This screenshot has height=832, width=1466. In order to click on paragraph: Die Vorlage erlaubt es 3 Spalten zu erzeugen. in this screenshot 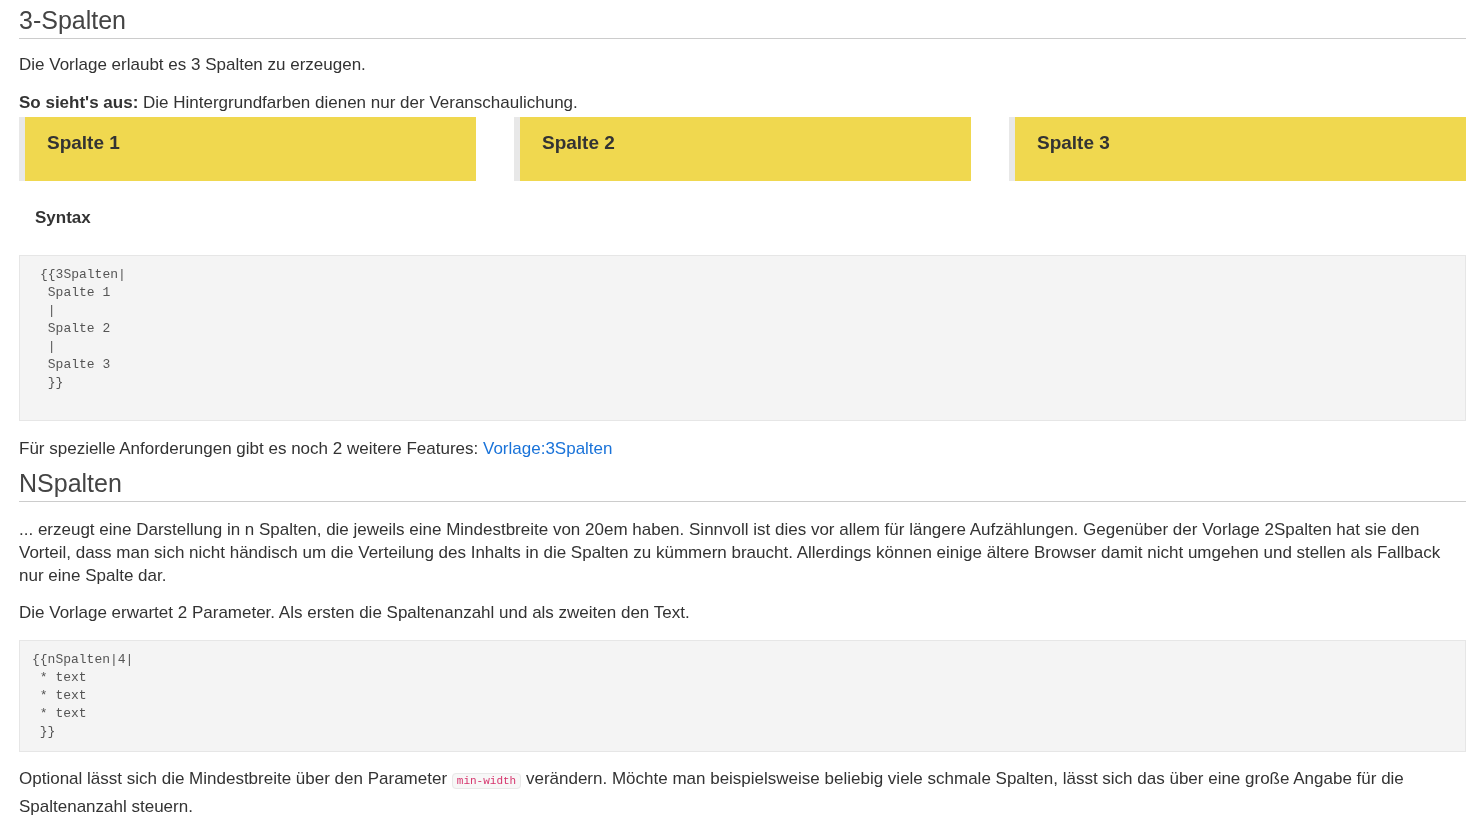, I will do `click(193, 65)`.